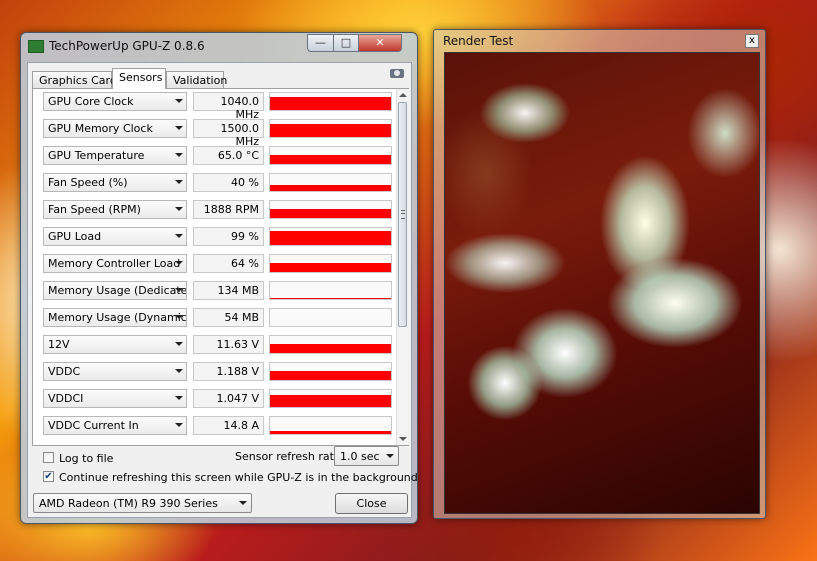 Image resolution: width=817 pixels, height=561 pixels. What do you see at coordinates (115, 344) in the screenshot?
I see `sensor-name-select: 12V` at bounding box center [115, 344].